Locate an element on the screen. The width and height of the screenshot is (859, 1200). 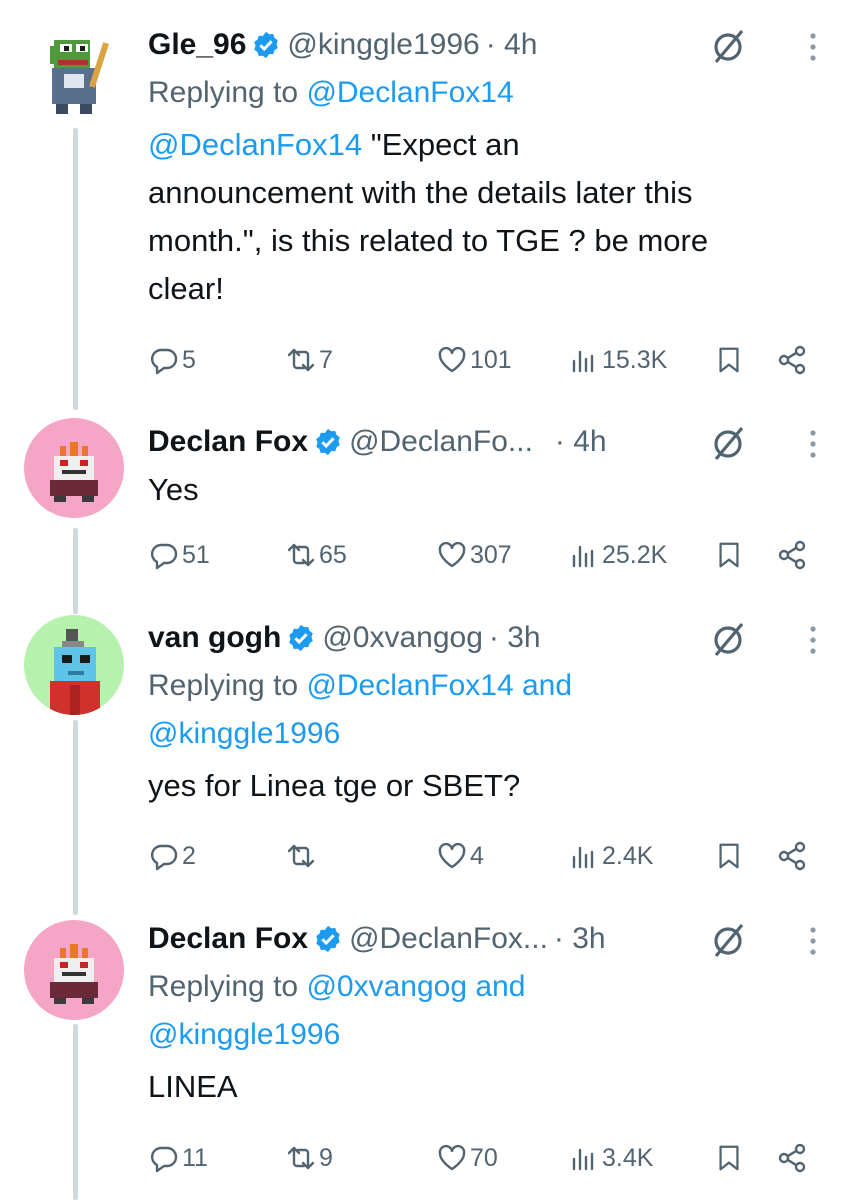
tweet-actions: 51 65 307 25.2K is located at coordinates (483, 555).